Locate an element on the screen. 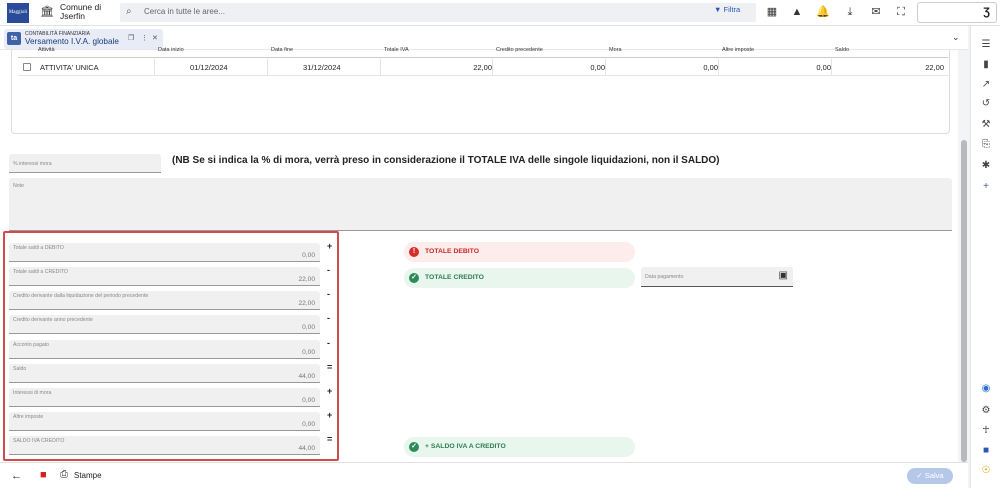  cell-altre-imposte: 0,00 is located at coordinates (823, 67).